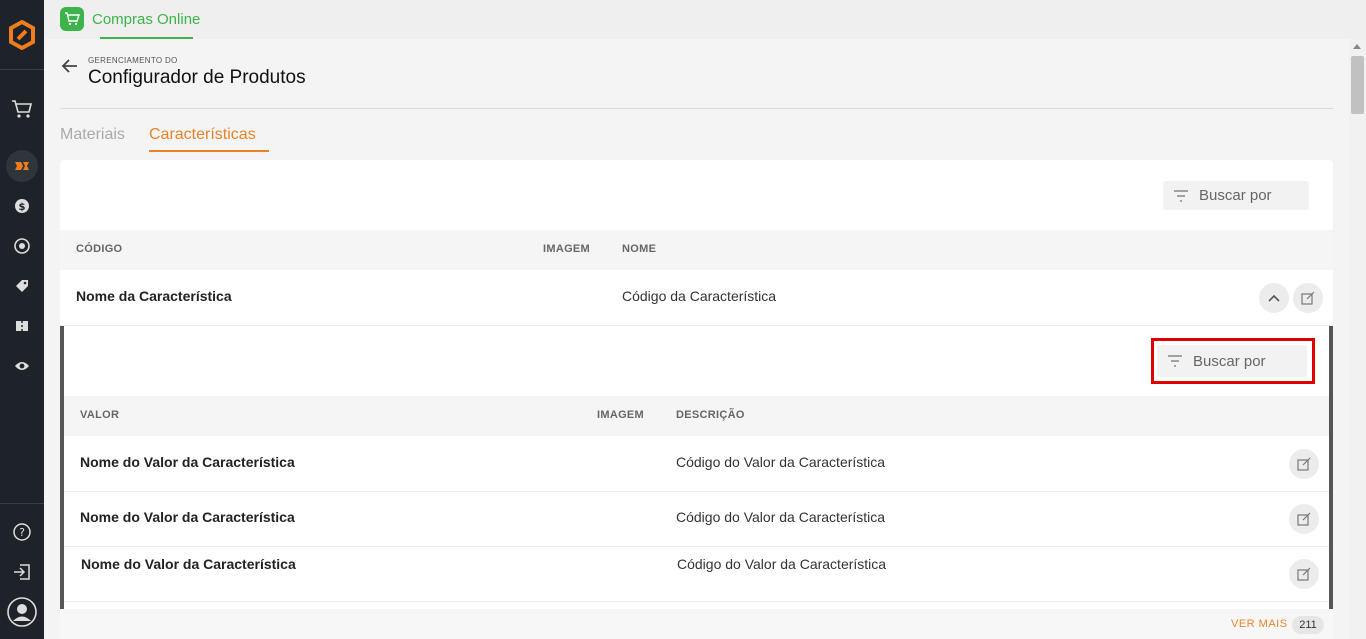 This screenshot has height=639, width=1366. I want to click on ticket-icon, so click(22, 326).